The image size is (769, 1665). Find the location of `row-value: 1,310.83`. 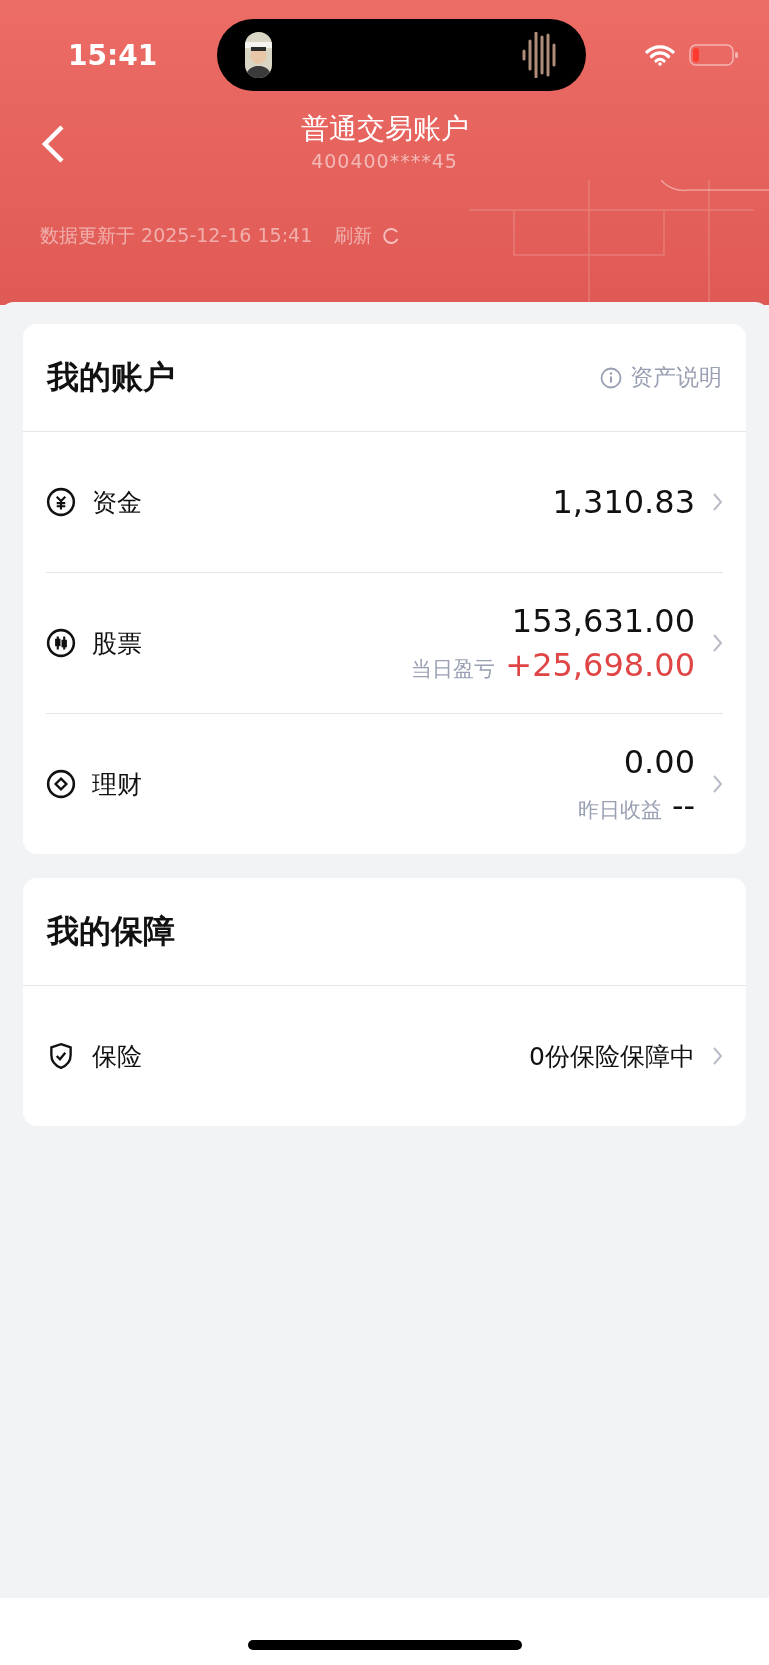

row-value: 1,310.83 is located at coordinates (623, 502).